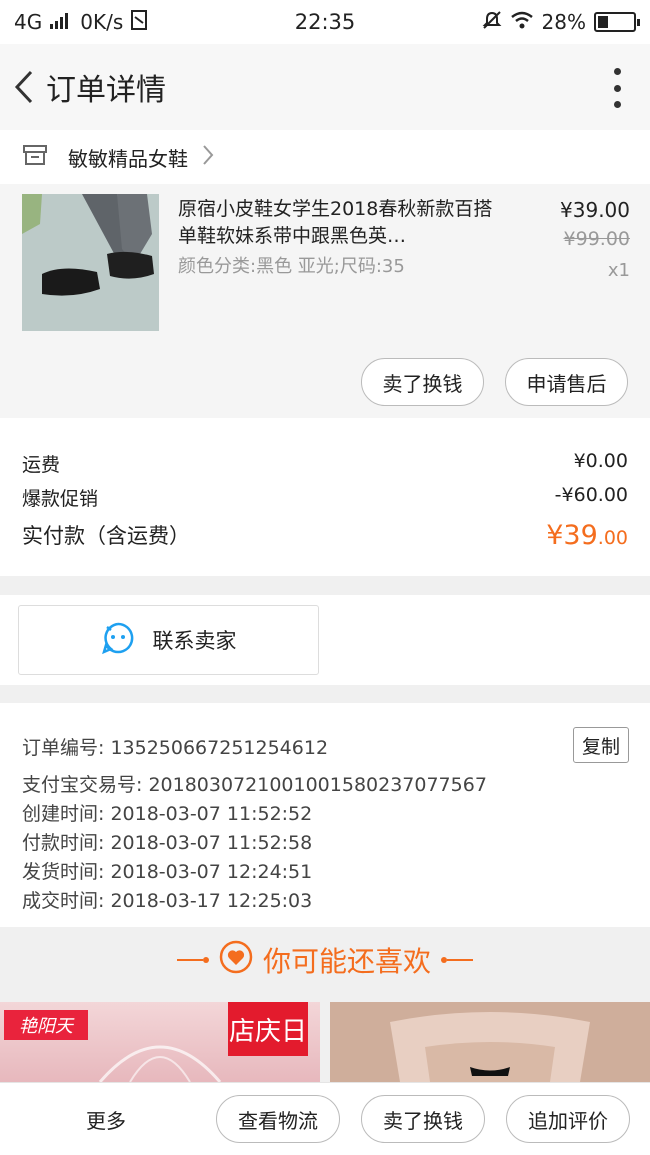 Image resolution: width=650 pixels, height=1155 pixels. I want to click on status-bar: 4G 0K/s 22:35 28%, so click(325, 22).